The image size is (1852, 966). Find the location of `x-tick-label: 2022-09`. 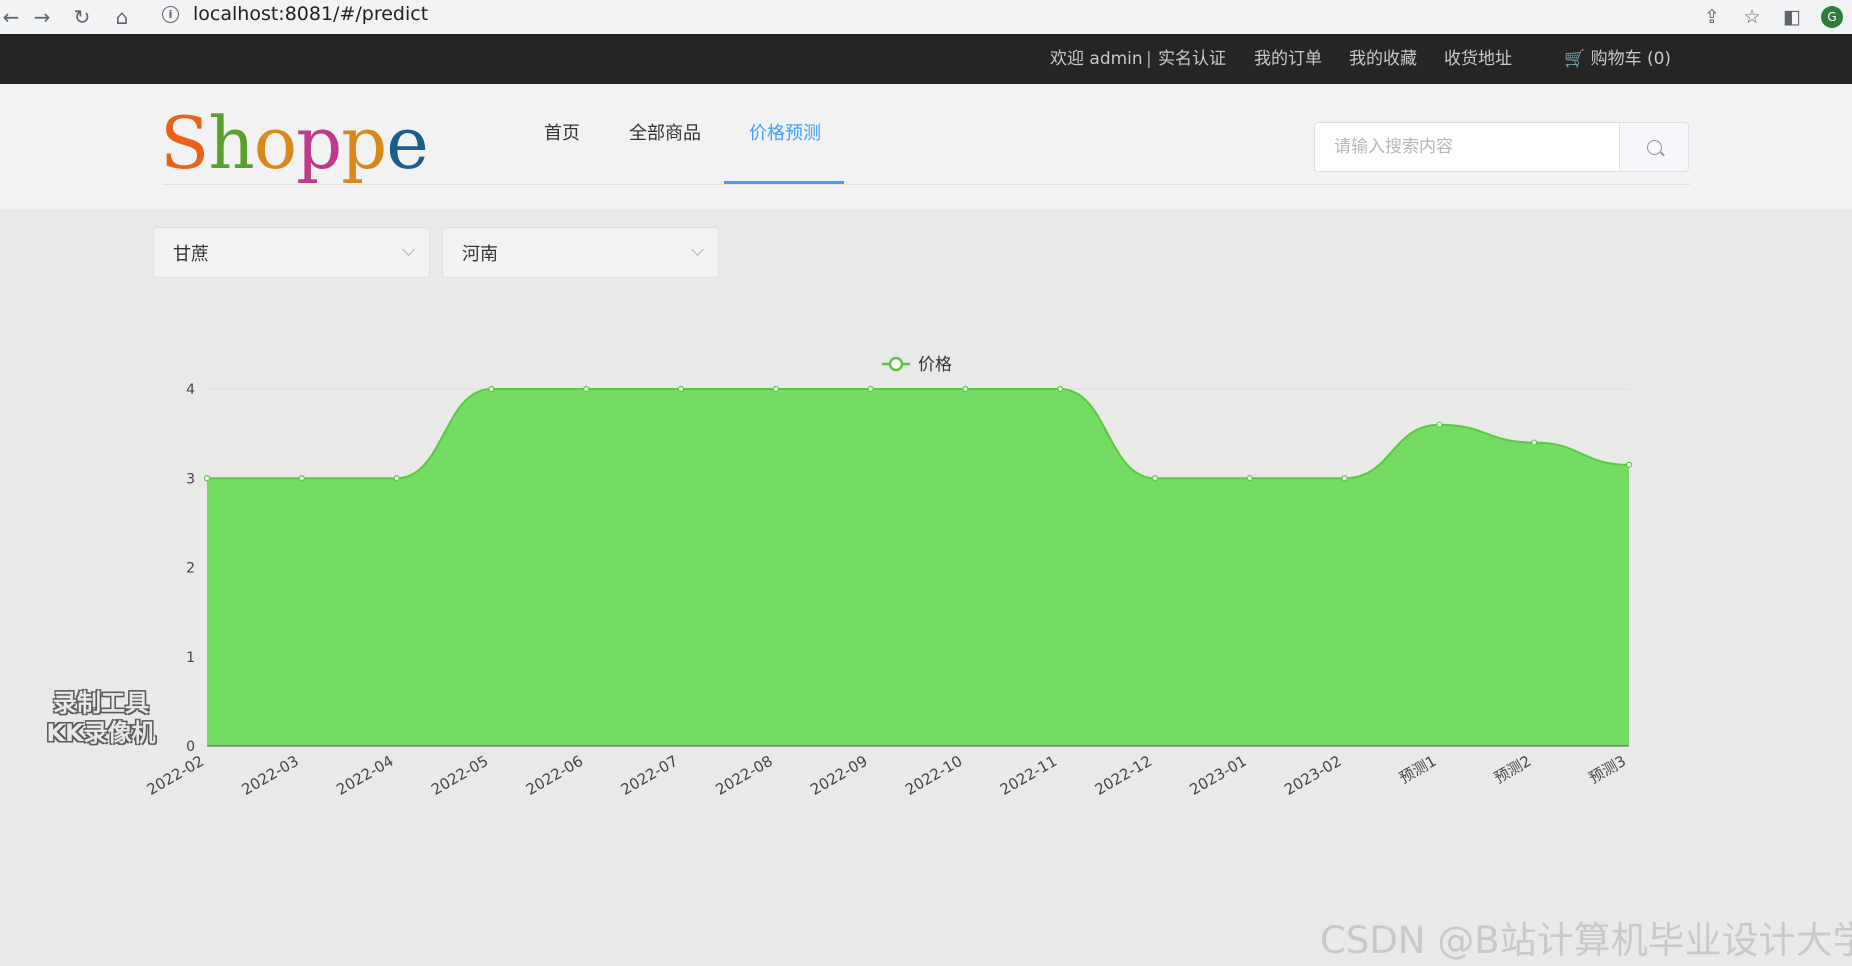

x-tick-label: 2022-09 is located at coordinates (838, 775).